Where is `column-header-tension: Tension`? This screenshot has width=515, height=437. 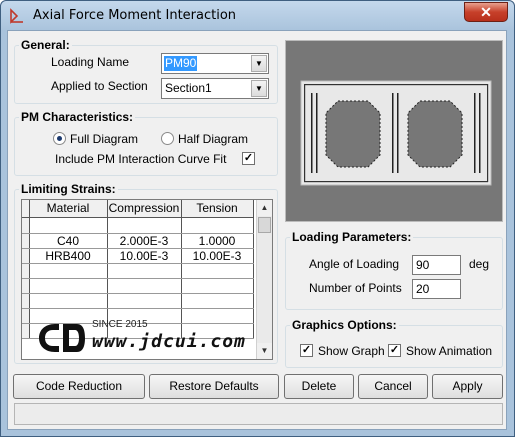
column-header-tension: Tension is located at coordinates (217, 209).